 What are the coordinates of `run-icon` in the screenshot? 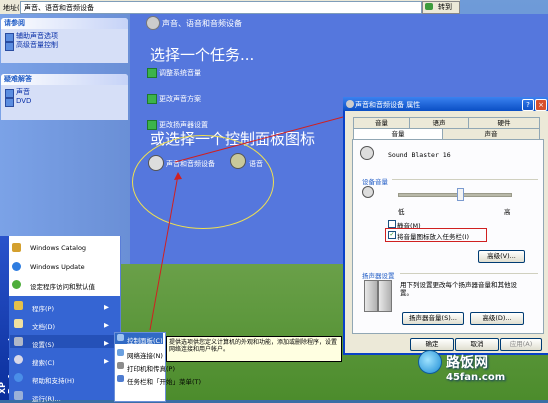 It's located at (18, 395).